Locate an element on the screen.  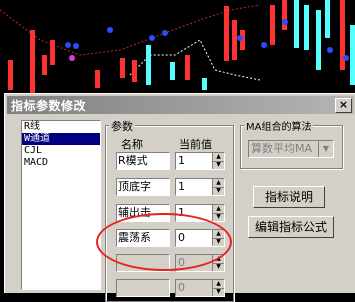
param-value-text: 0 is located at coordinates (181, 287).